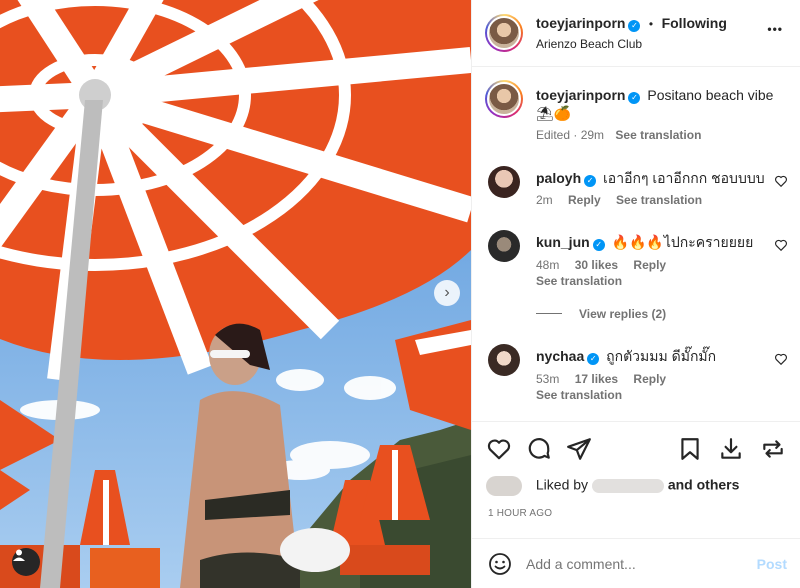 The height and width of the screenshot is (588, 800). I want to click on comment-text: ถูกตัวมมม ดีมั๊กมั๊ก, so click(661, 356).